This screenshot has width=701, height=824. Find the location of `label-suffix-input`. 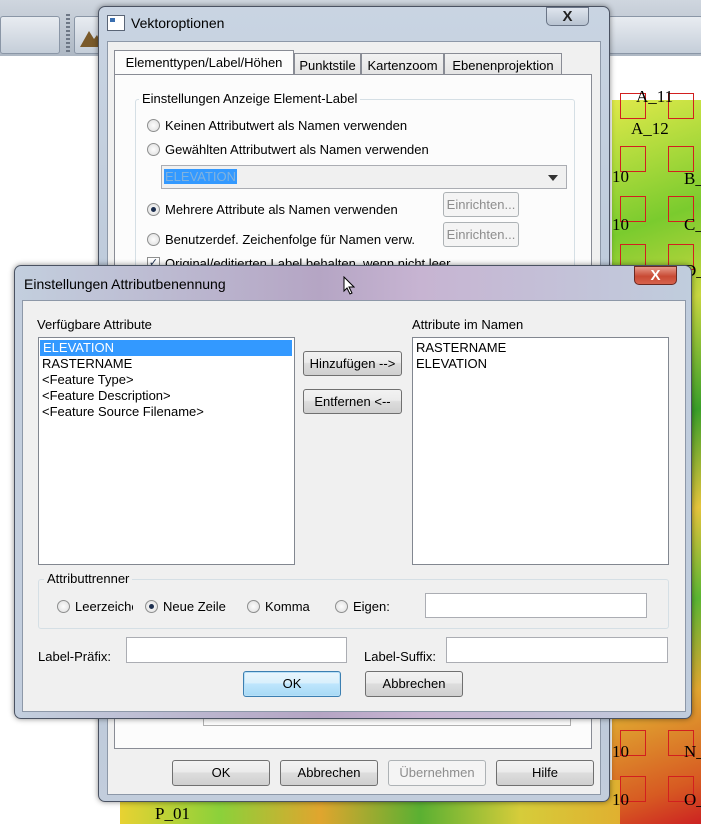

label-suffix-input is located at coordinates (557, 650).